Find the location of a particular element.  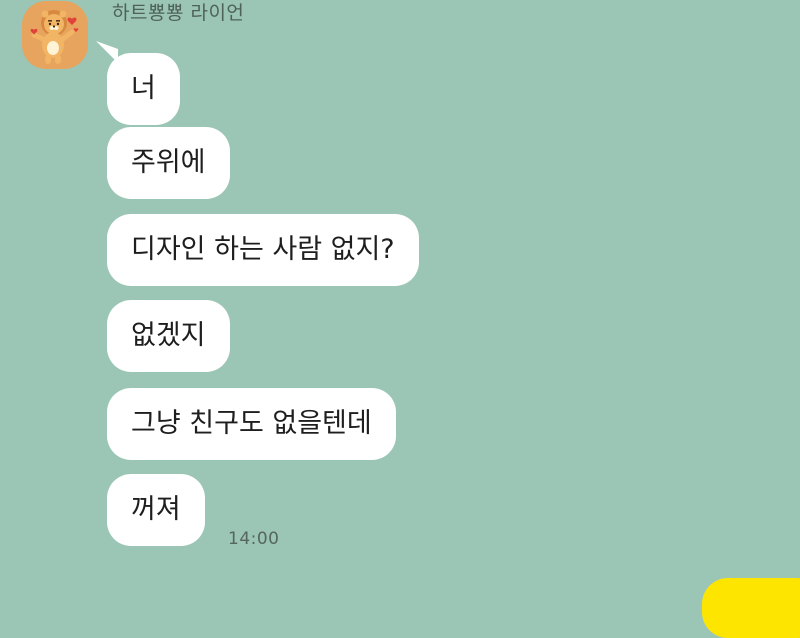

message-bubble: 너 is located at coordinates (143, 89).